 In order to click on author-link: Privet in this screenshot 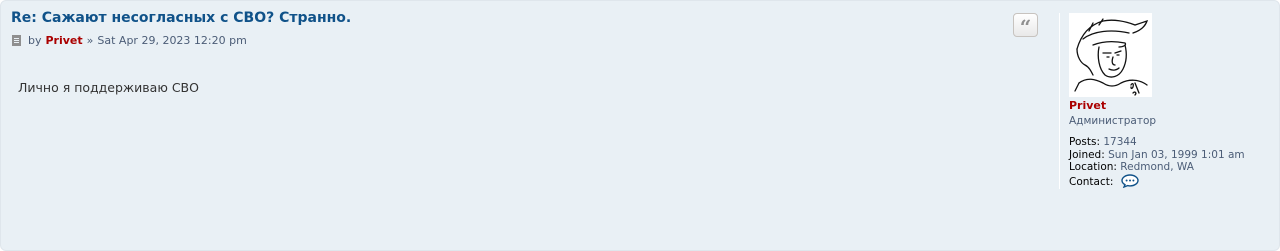, I will do `click(64, 40)`.